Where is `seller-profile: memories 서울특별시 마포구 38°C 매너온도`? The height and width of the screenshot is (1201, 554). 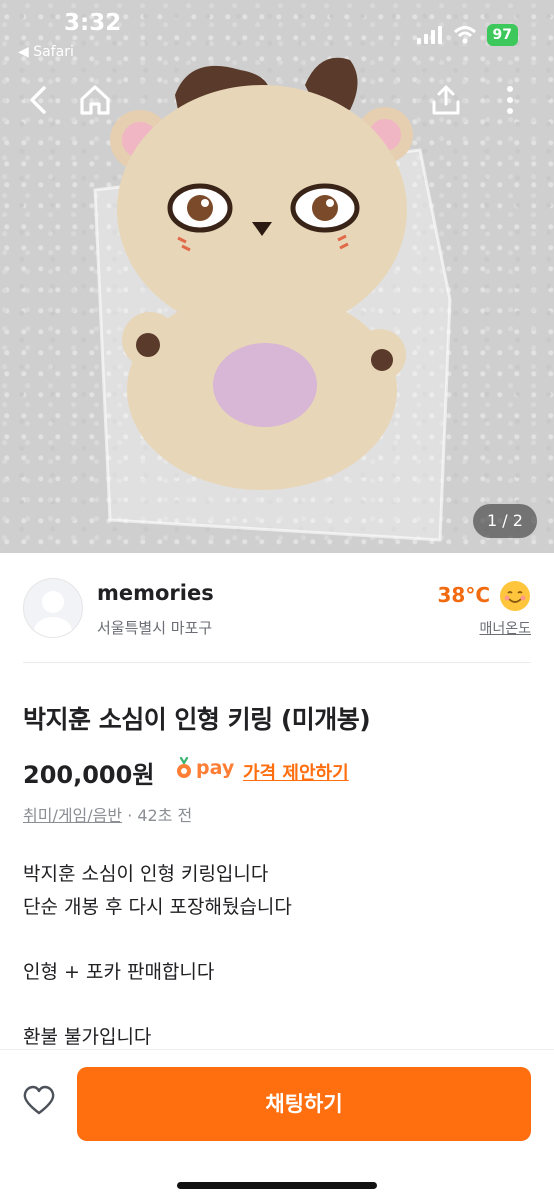
seller-profile: memories 서울특별시 마포구 38°C 매너온도 is located at coordinates (277, 608).